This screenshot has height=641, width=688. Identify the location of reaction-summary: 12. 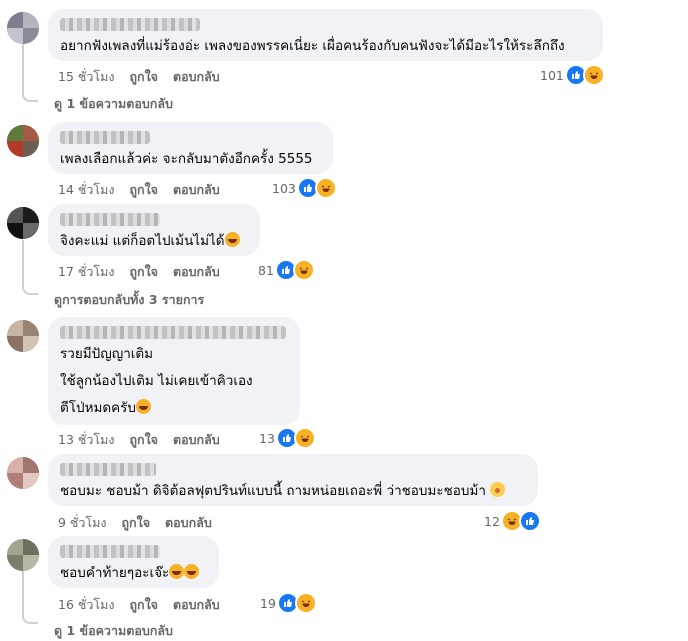
(512, 521).